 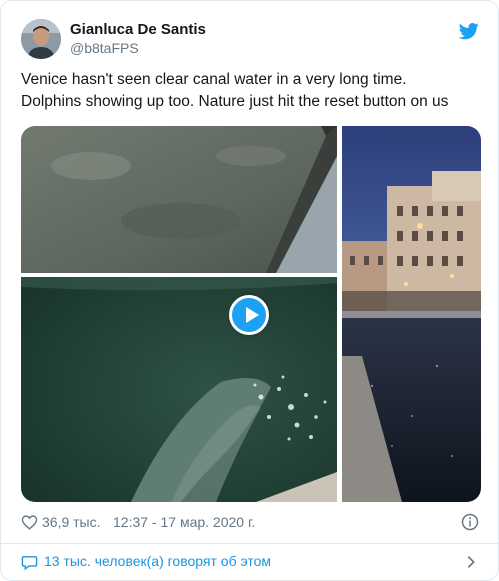 I want to click on author-display-name: Gianluca De Santis, so click(x=138, y=29).